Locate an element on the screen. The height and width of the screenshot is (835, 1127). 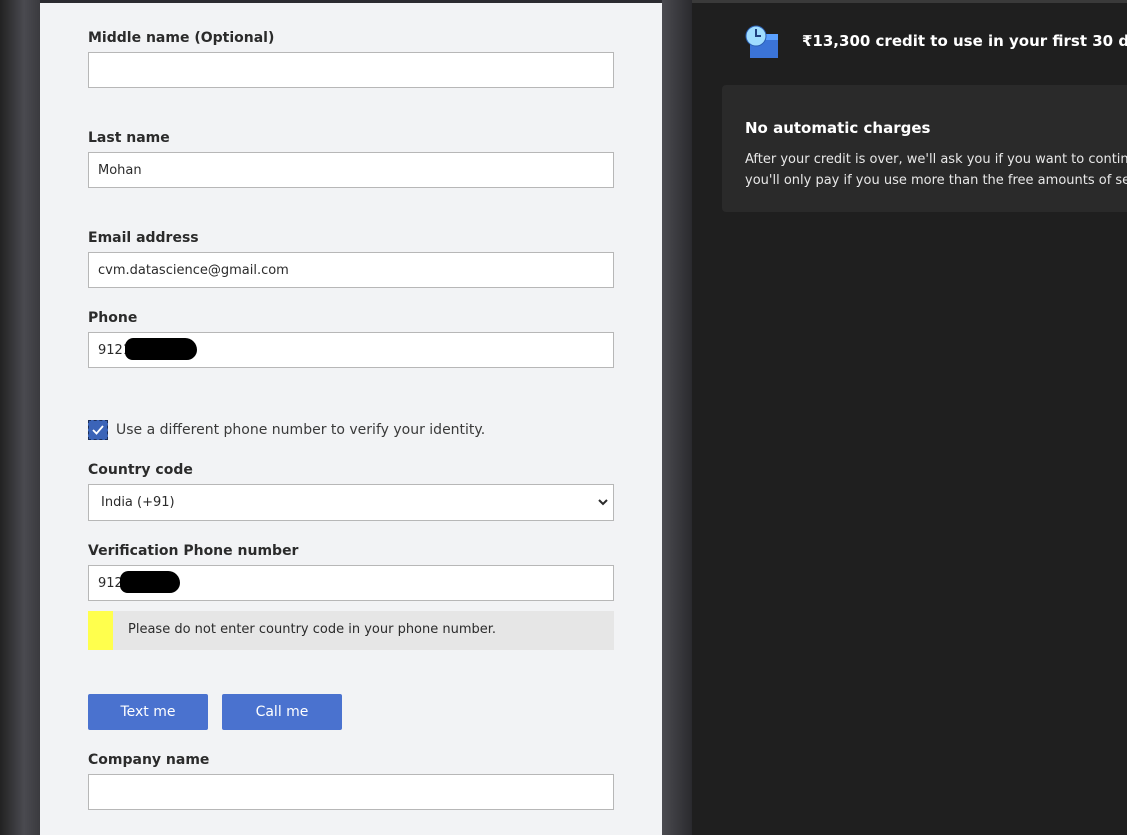
verification-phone-redaction is located at coordinates (150, 582).